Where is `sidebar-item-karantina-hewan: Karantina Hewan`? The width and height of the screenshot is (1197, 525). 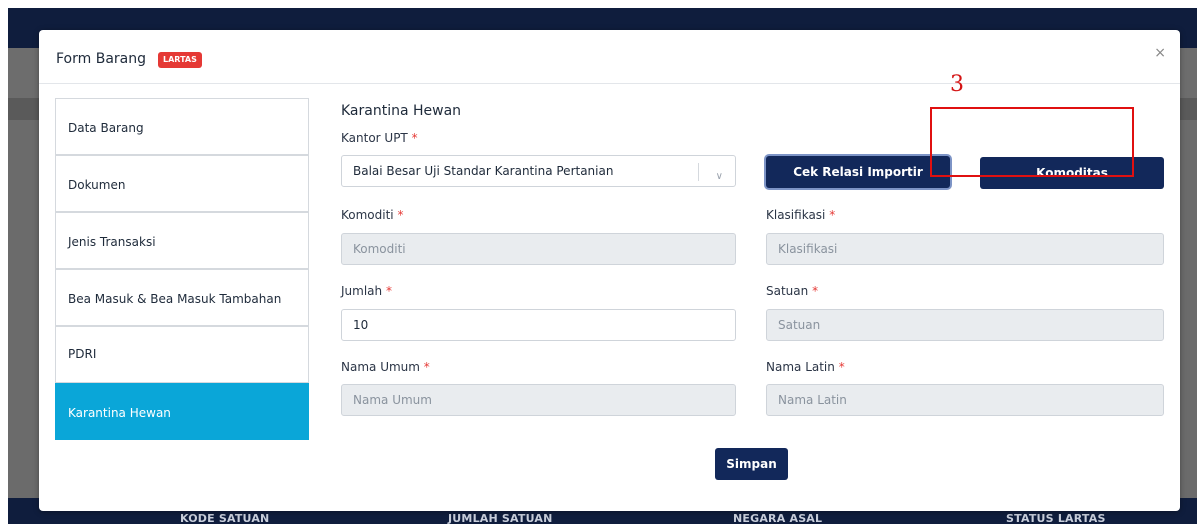 sidebar-item-karantina-hewan: Karantina Hewan is located at coordinates (182, 411).